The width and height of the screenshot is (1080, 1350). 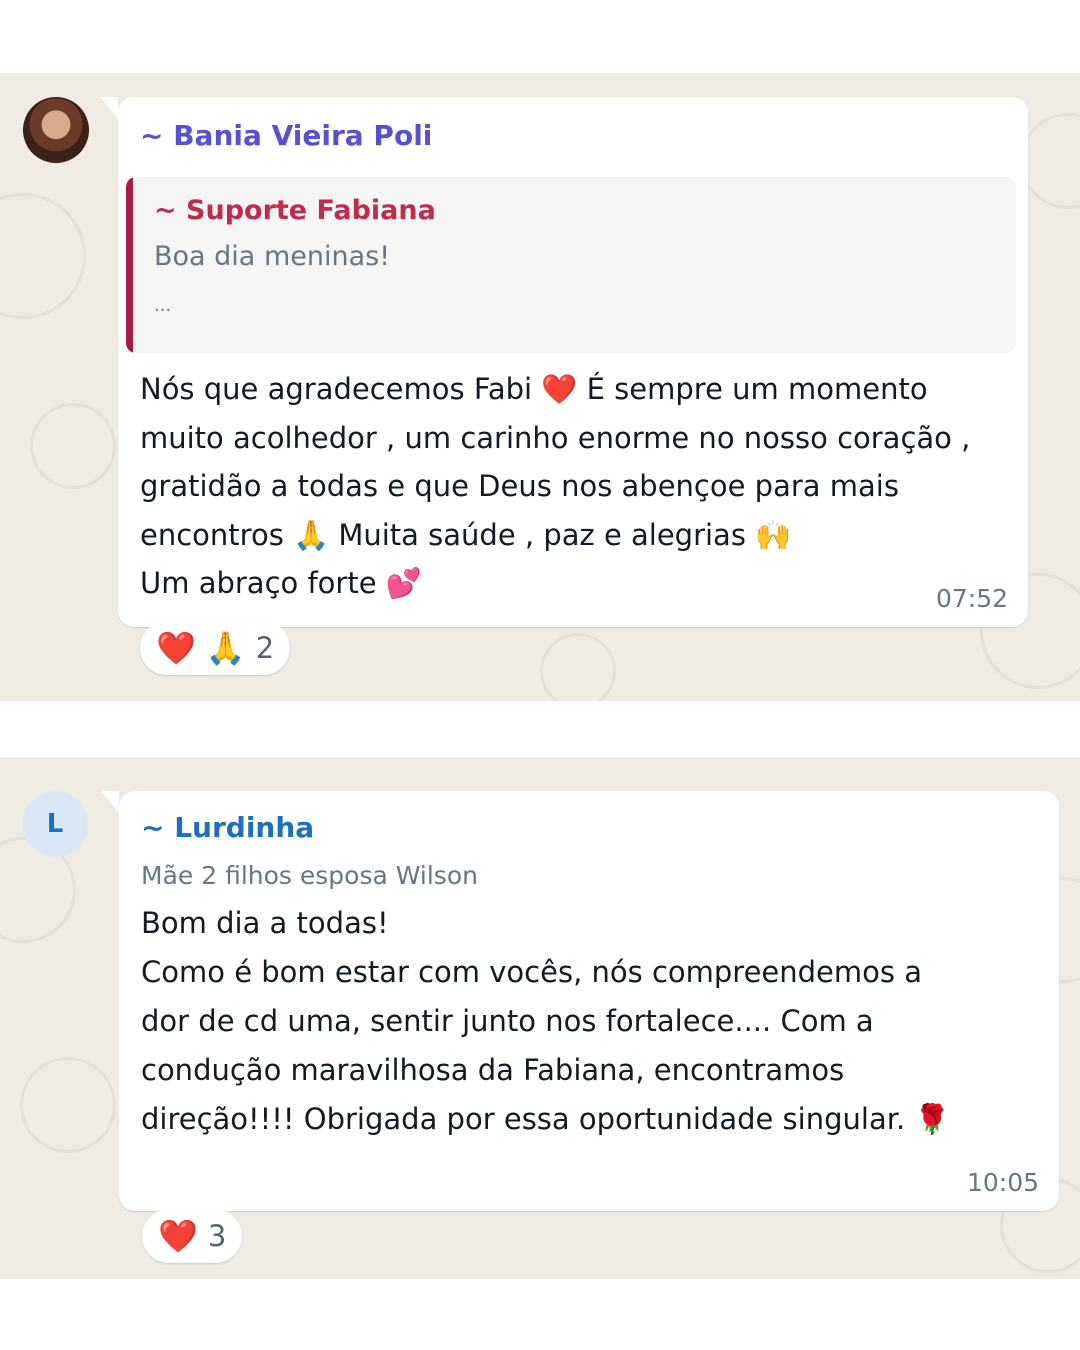 I want to click on message-line: Bom dia a todas!, so click(x=265, y=923).